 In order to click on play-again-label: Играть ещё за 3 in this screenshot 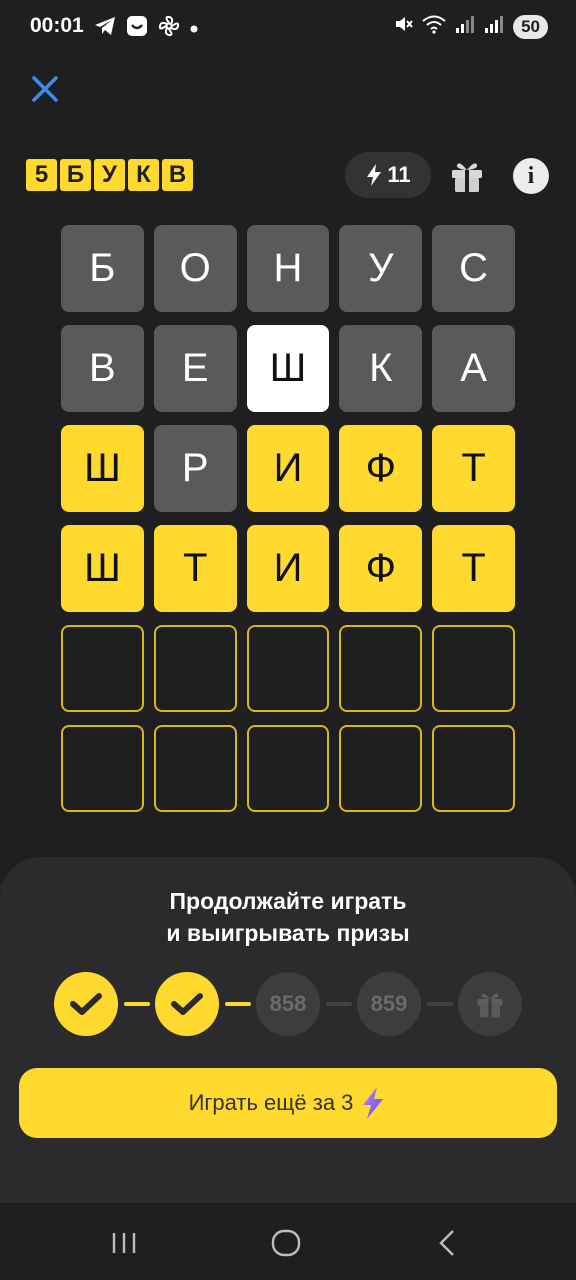, I will do `click(271, 1102)`.